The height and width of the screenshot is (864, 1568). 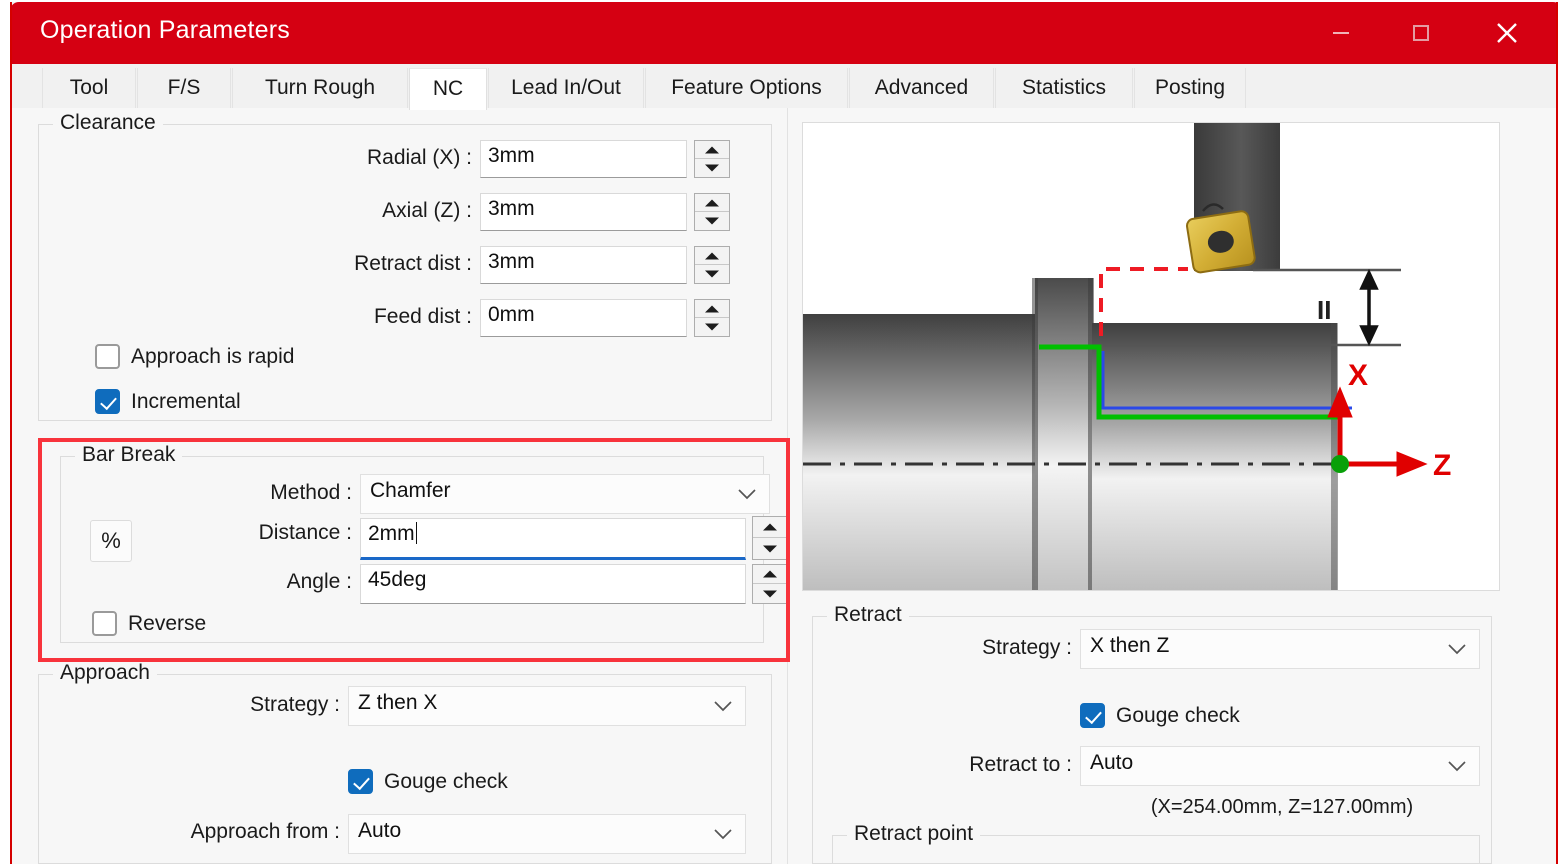 What do you see at coordinates (547, 834) in the screenshot?
I see `approach-from-select: Auto` at bounding box center [547, 834].